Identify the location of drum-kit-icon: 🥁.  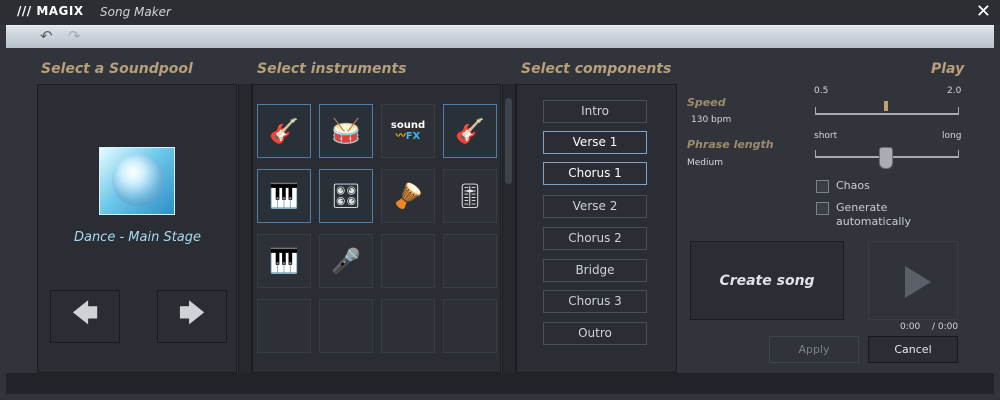
(346, 131).